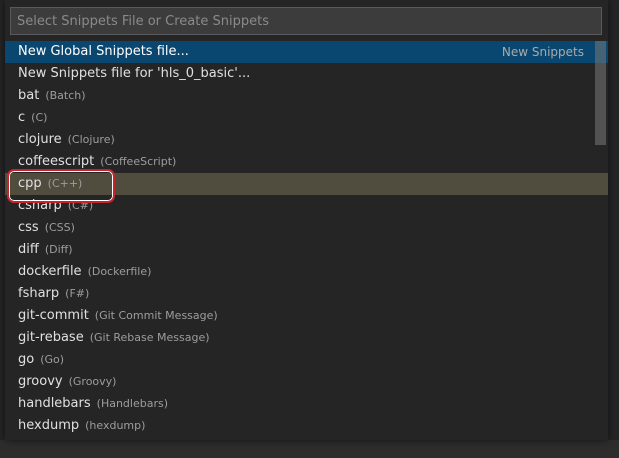 This screenshot has height=458, width=619. I want to click on snippet-item-label: fsharp, so click(39, 293).